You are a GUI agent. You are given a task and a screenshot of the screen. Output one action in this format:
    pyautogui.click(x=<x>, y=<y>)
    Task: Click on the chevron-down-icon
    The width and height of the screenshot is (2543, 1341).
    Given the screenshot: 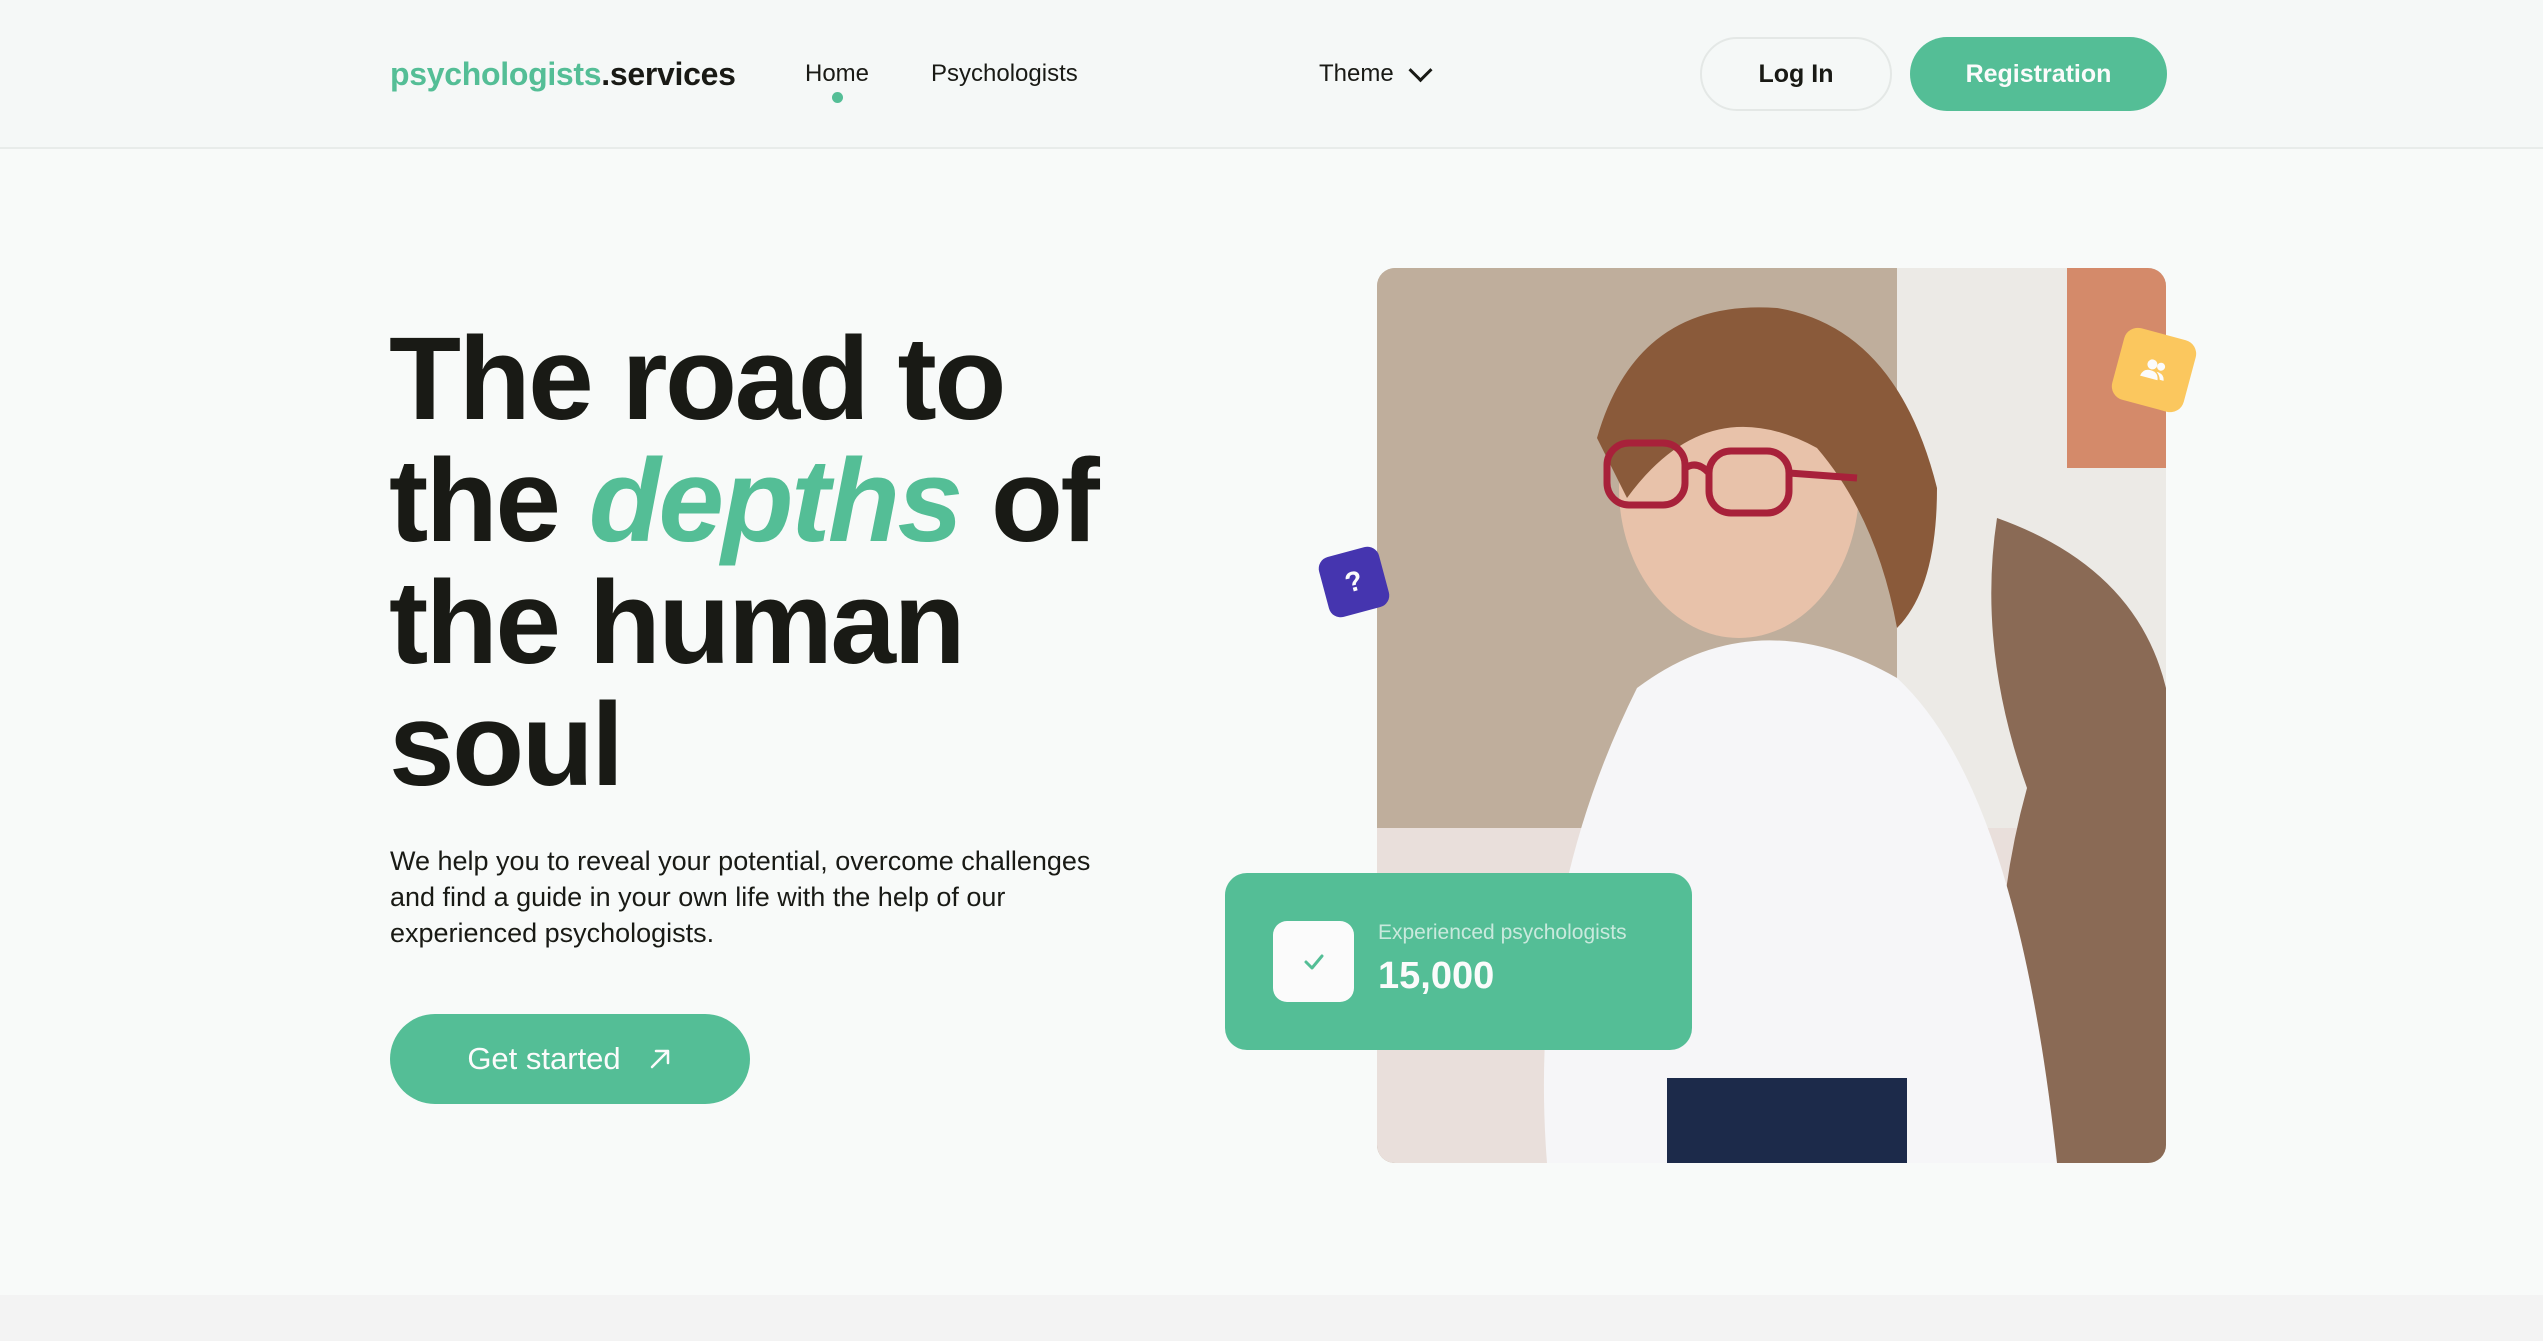 What is the action you would take?
    pyautogui.click(x=1420, y=69)
    